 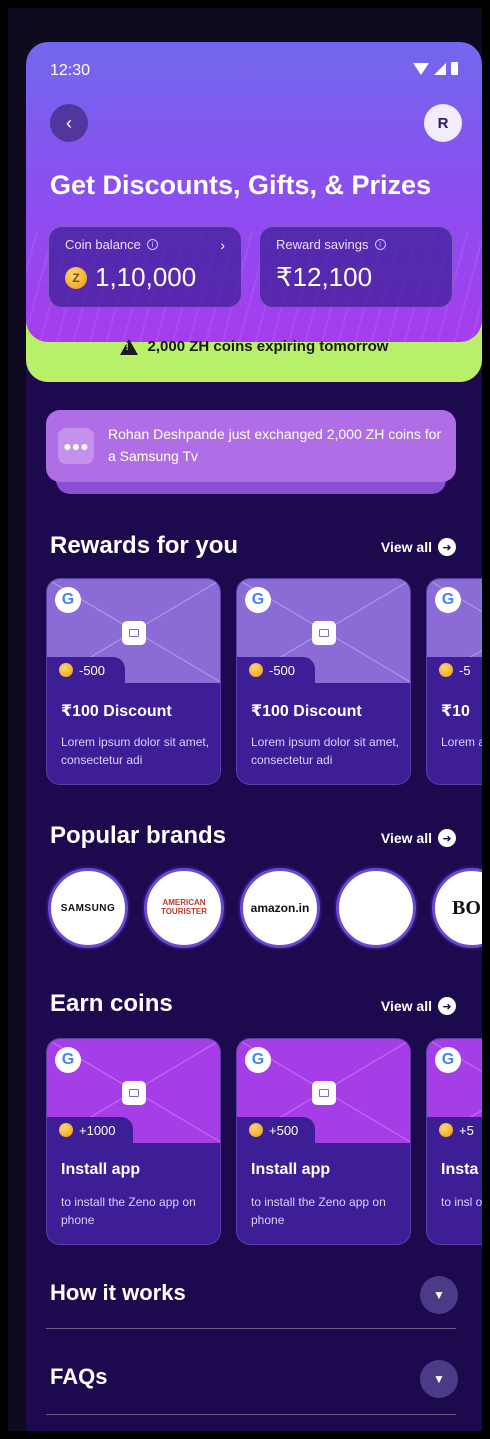 What do you see at coordinates (455, 711) in the screenshot?
I see `reward-name: ₹10` at bounding box center [455, 711].